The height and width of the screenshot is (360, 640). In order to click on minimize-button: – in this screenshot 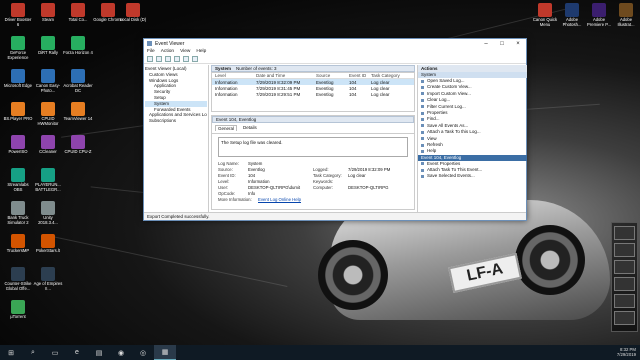, I will do `click(486, 44)`.